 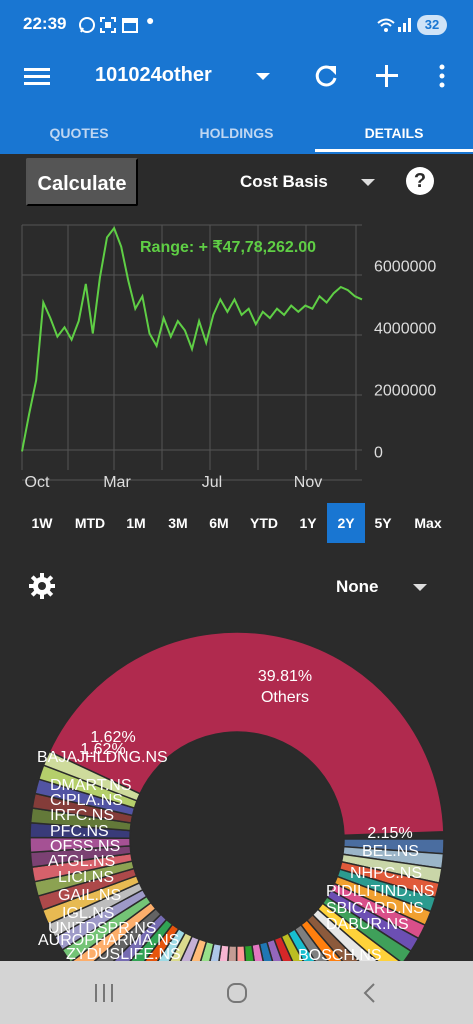 I want to click on slice-label: GAIL.NS, so click(x=89, y=895).